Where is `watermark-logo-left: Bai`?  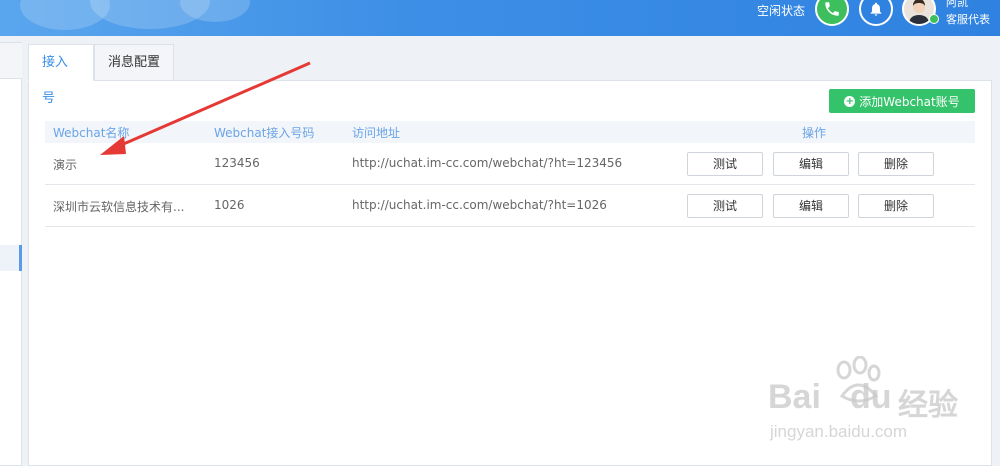
watermark-logo-left: Bai is located at coordinates (794, 397).